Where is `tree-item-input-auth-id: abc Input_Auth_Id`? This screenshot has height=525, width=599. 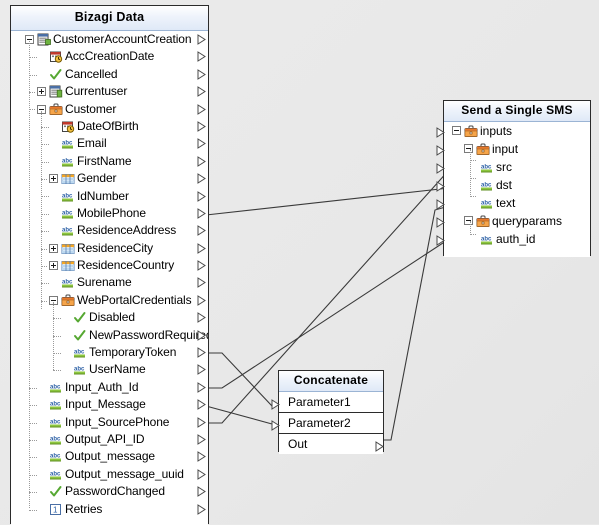
tree-item-input-auth-id: abc Input_Auth_Id is located at coordinates (109, 387).